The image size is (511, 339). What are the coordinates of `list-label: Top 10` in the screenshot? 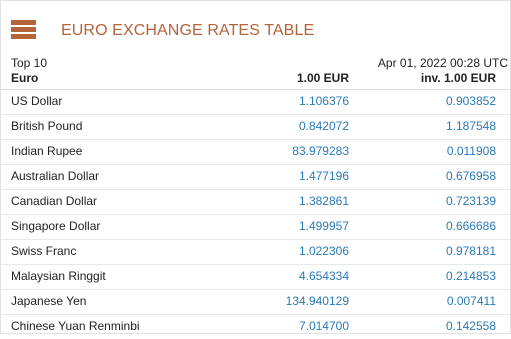 It's located at (29, 63).